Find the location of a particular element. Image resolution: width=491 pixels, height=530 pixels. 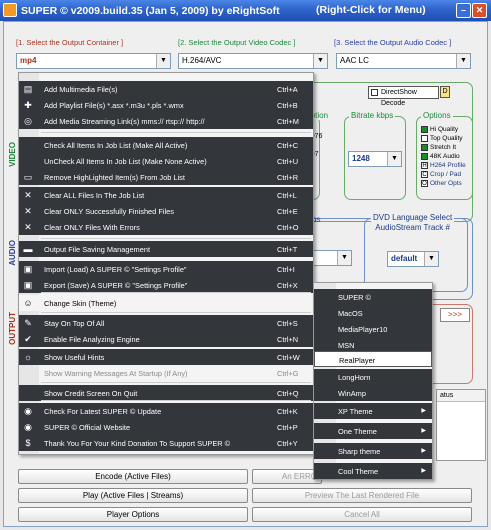

minimize-button: – is located at coordinates (463, 10).